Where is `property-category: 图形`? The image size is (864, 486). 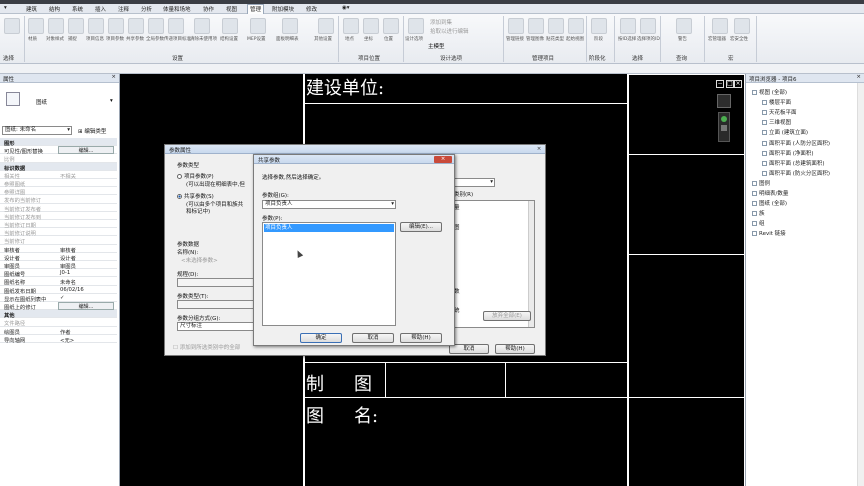
property-category: 图形 is located at coordinates (58, 142).